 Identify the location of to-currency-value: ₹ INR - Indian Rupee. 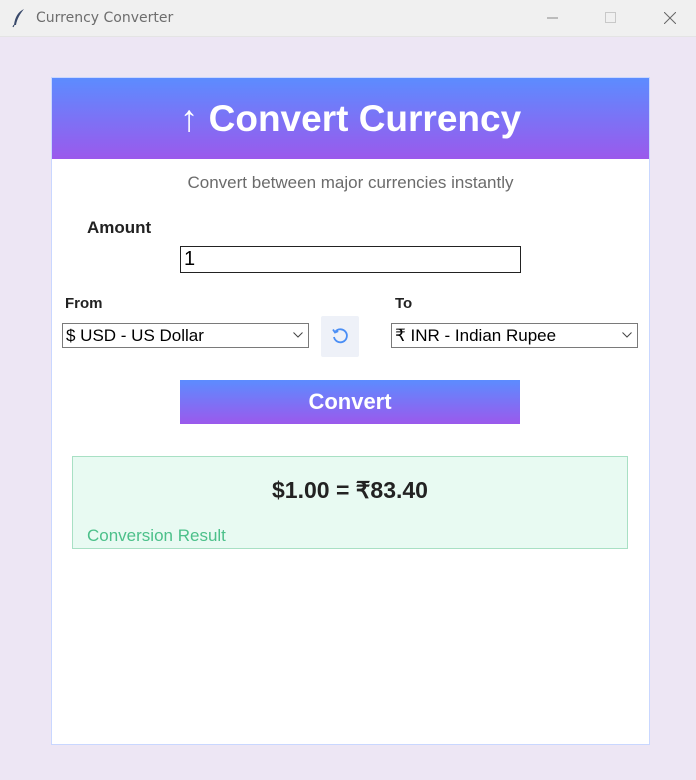
(476, 335).